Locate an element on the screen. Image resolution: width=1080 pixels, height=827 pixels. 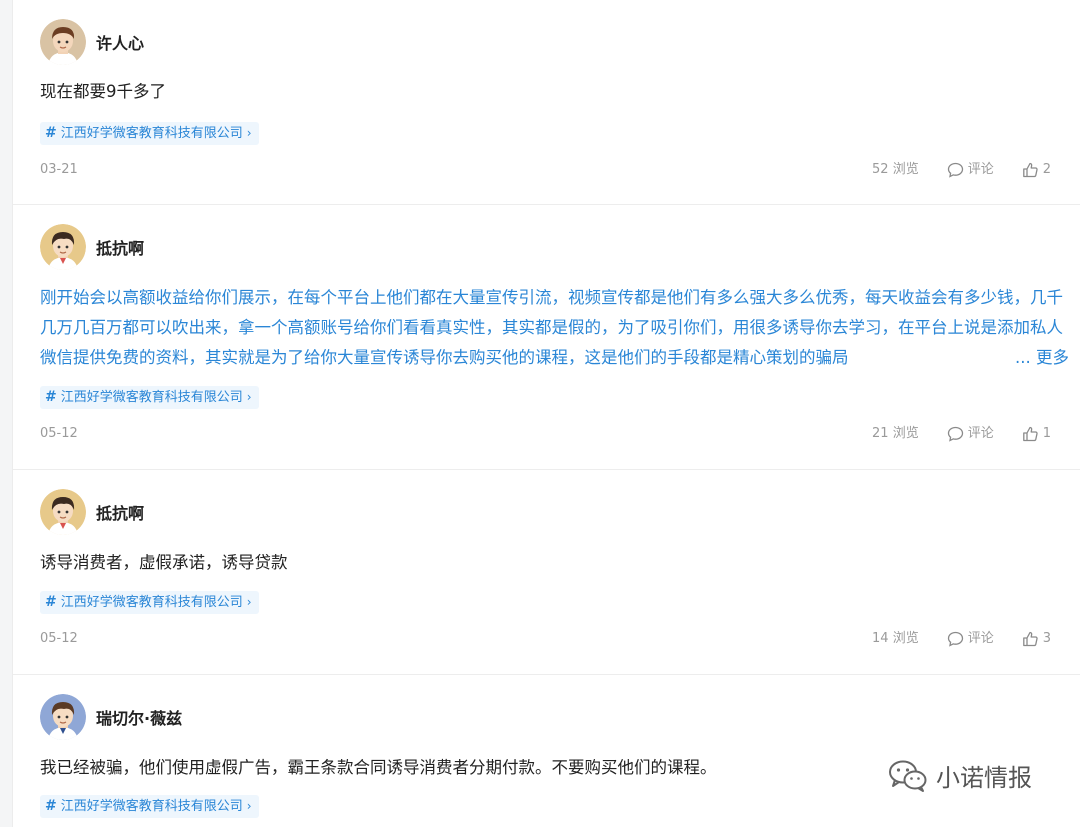
like-button: 2 is located at coordinates (1036, 170).